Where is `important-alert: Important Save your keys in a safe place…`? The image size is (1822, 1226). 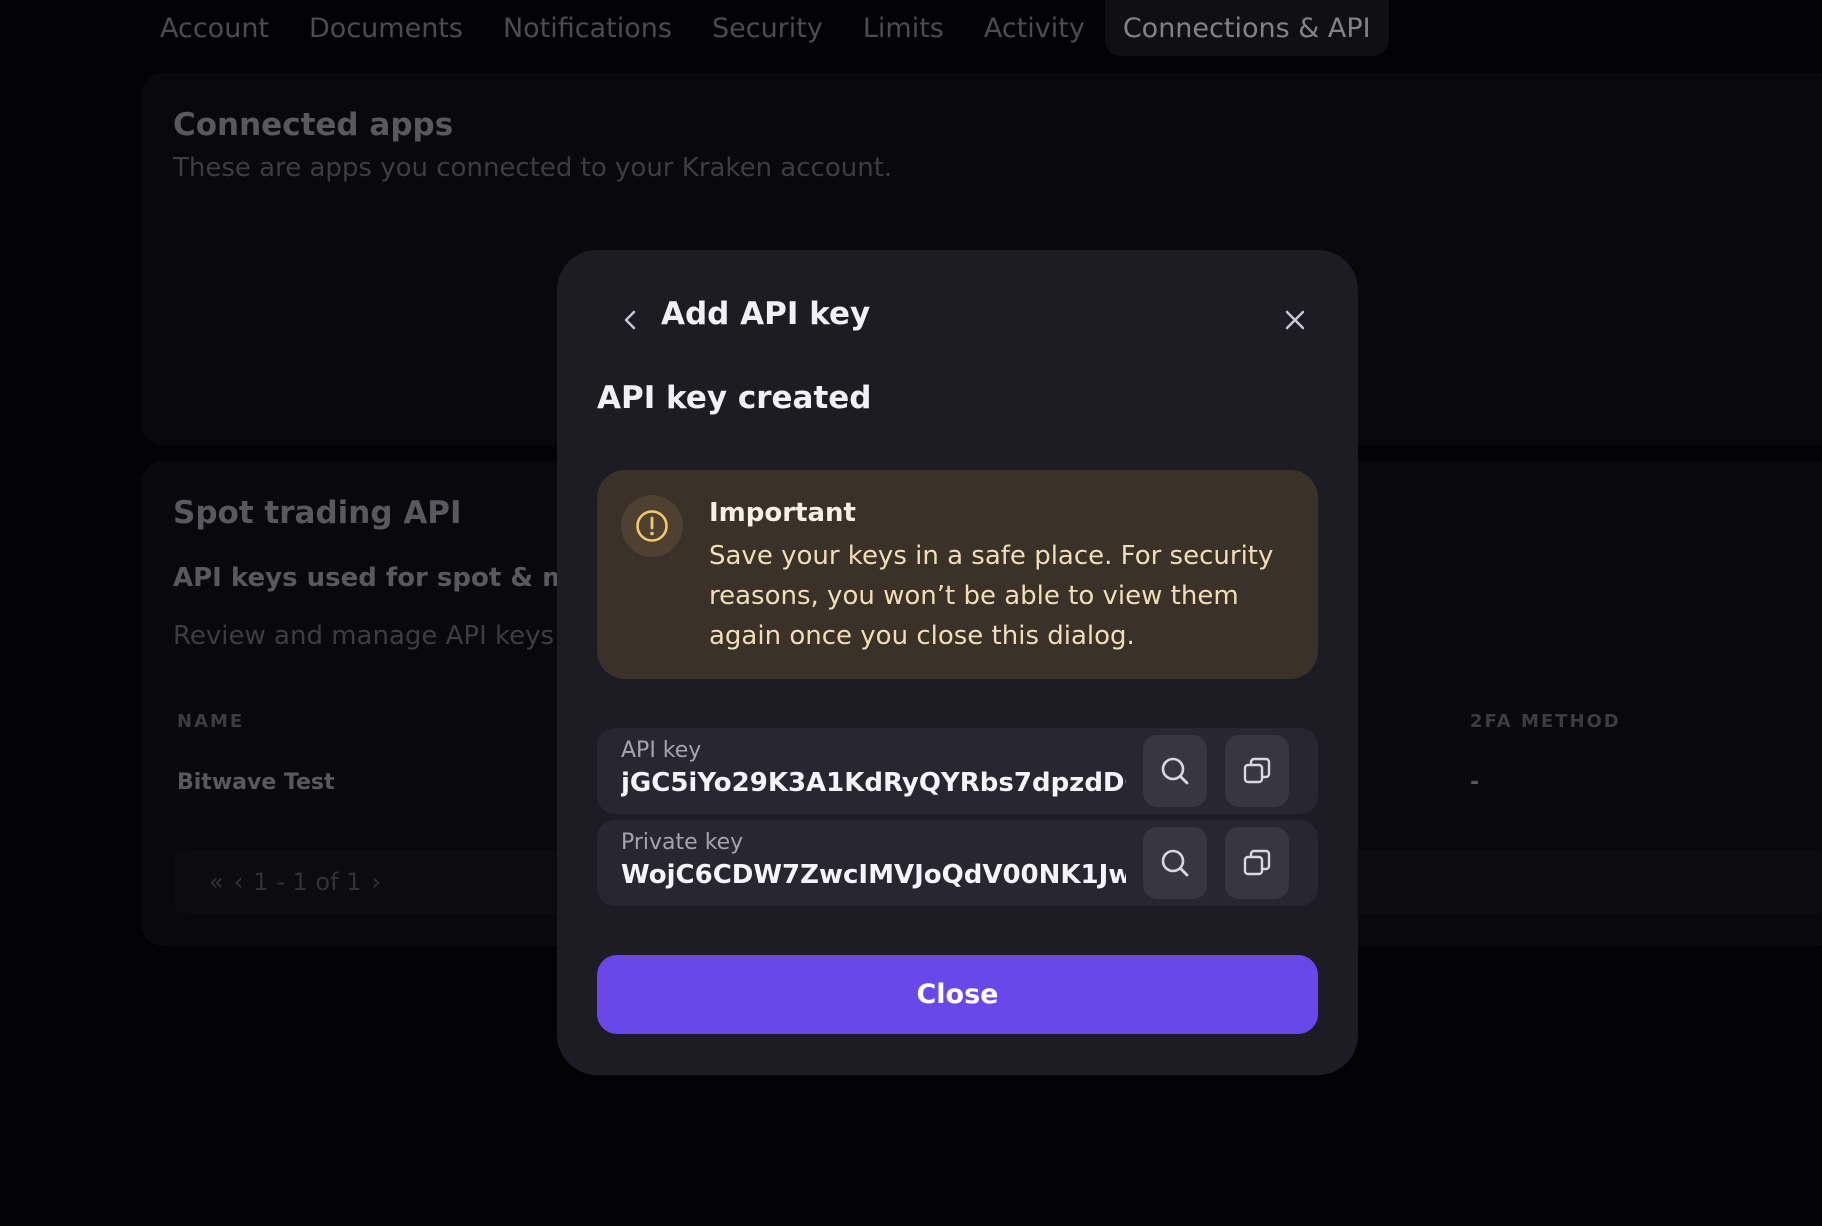 important-alert: Important Save your keys in a safe place… is located at coordinates (957, 574).